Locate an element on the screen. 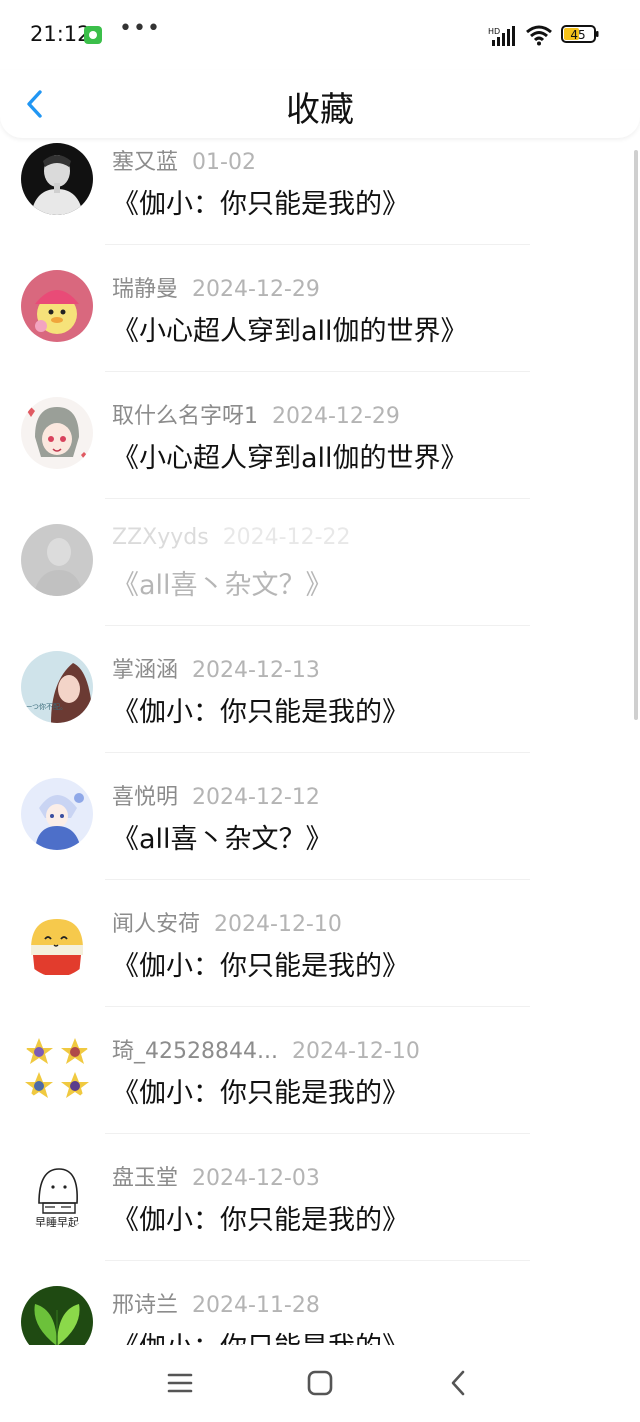 The width and height of the screenshot is (640, 1422). list-item: 早睡早起 盘玉堂 2024-12-03 《伽小：你只能是我的》 is located at coordinates (320, 1209).